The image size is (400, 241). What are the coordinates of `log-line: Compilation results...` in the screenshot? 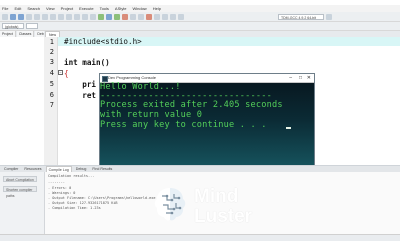 It's located at (71, 176).